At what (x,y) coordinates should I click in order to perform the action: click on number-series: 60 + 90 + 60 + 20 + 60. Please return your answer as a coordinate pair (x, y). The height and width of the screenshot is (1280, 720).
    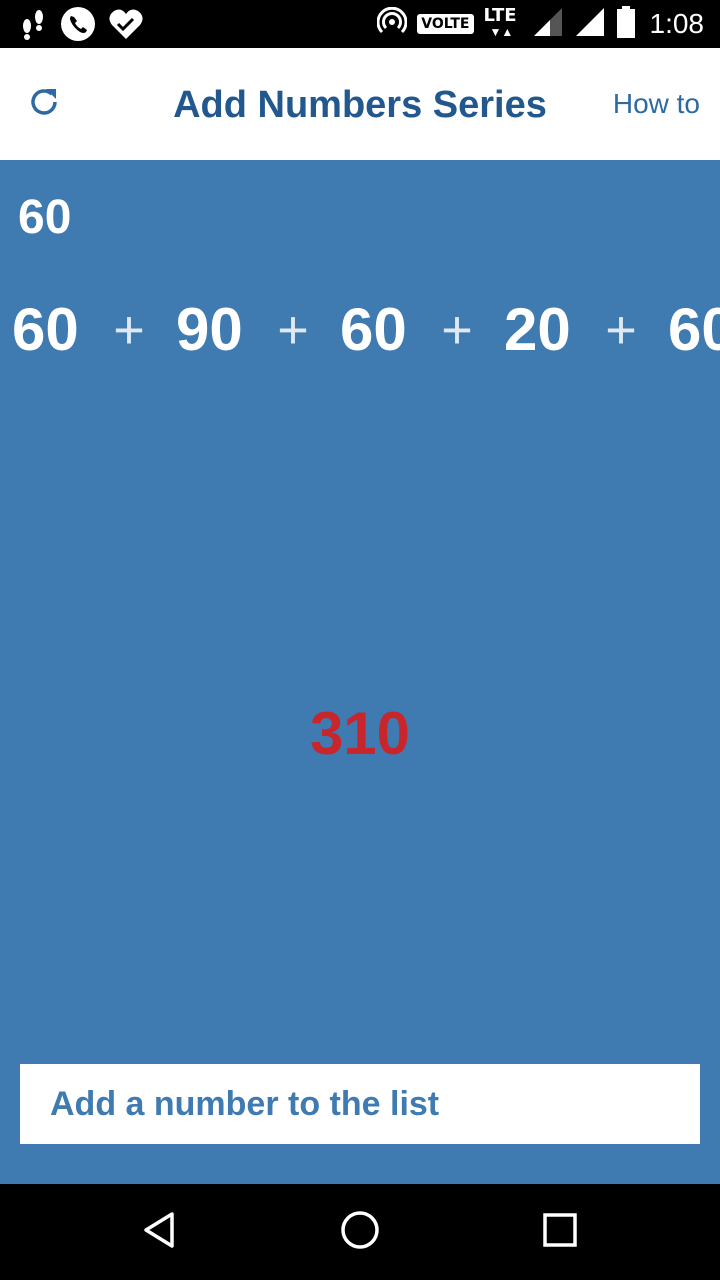
    Looking at the image, I should click on (366, 330).